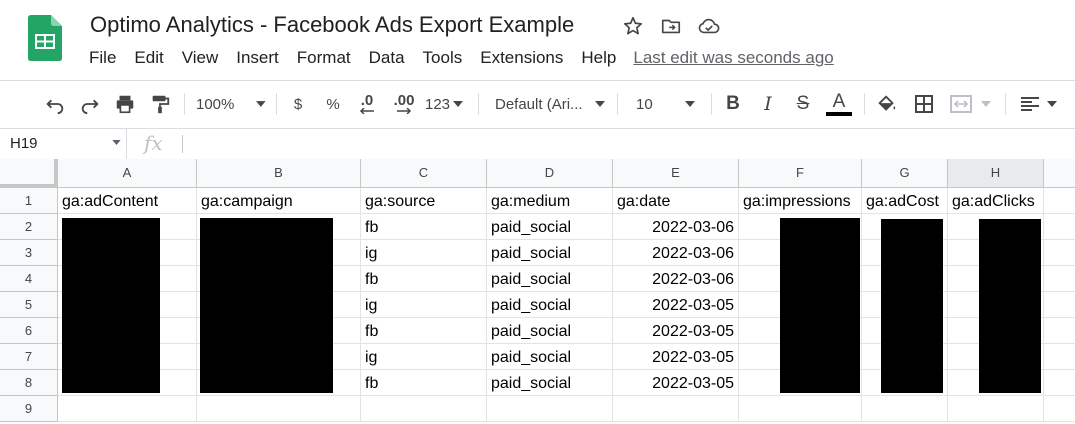 Image resolution: width=1075 pixels, height=424 pixels. Describe the element at coordinates (521, 58) in the screenshot. I see `menu-extensions: Extensions` at that location.